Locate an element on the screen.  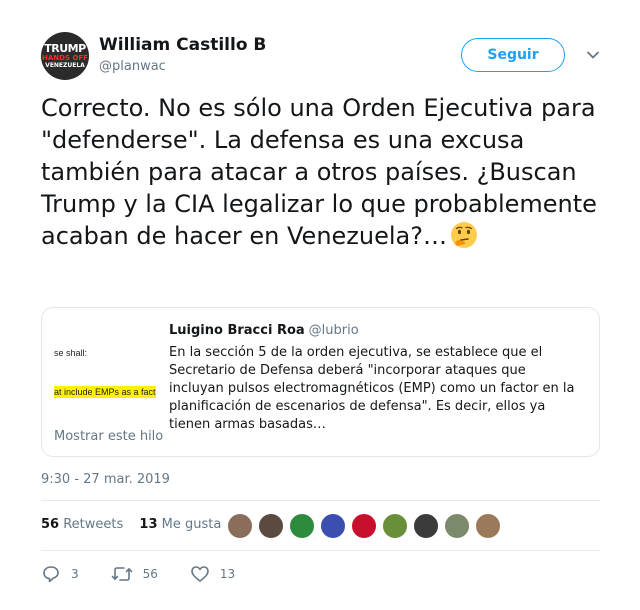
heart-icon is located at coordinates (200, 574).